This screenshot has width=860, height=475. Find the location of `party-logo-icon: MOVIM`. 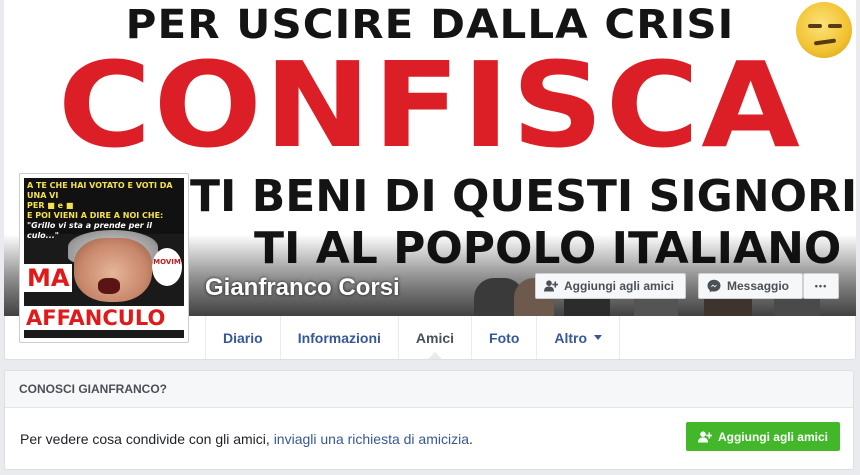

party-logo-icon: MOVIM is located at coordinates (167, 267).